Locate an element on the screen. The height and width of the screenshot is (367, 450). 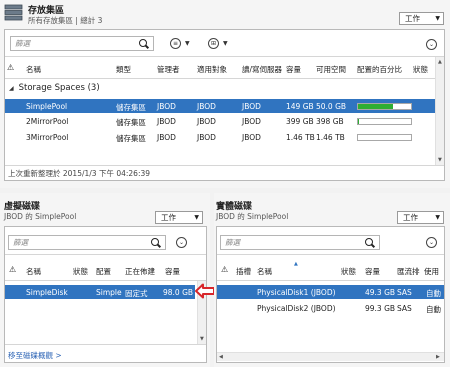
pdisk-tasks-label: 工作 is located at coordinates (410, 217).